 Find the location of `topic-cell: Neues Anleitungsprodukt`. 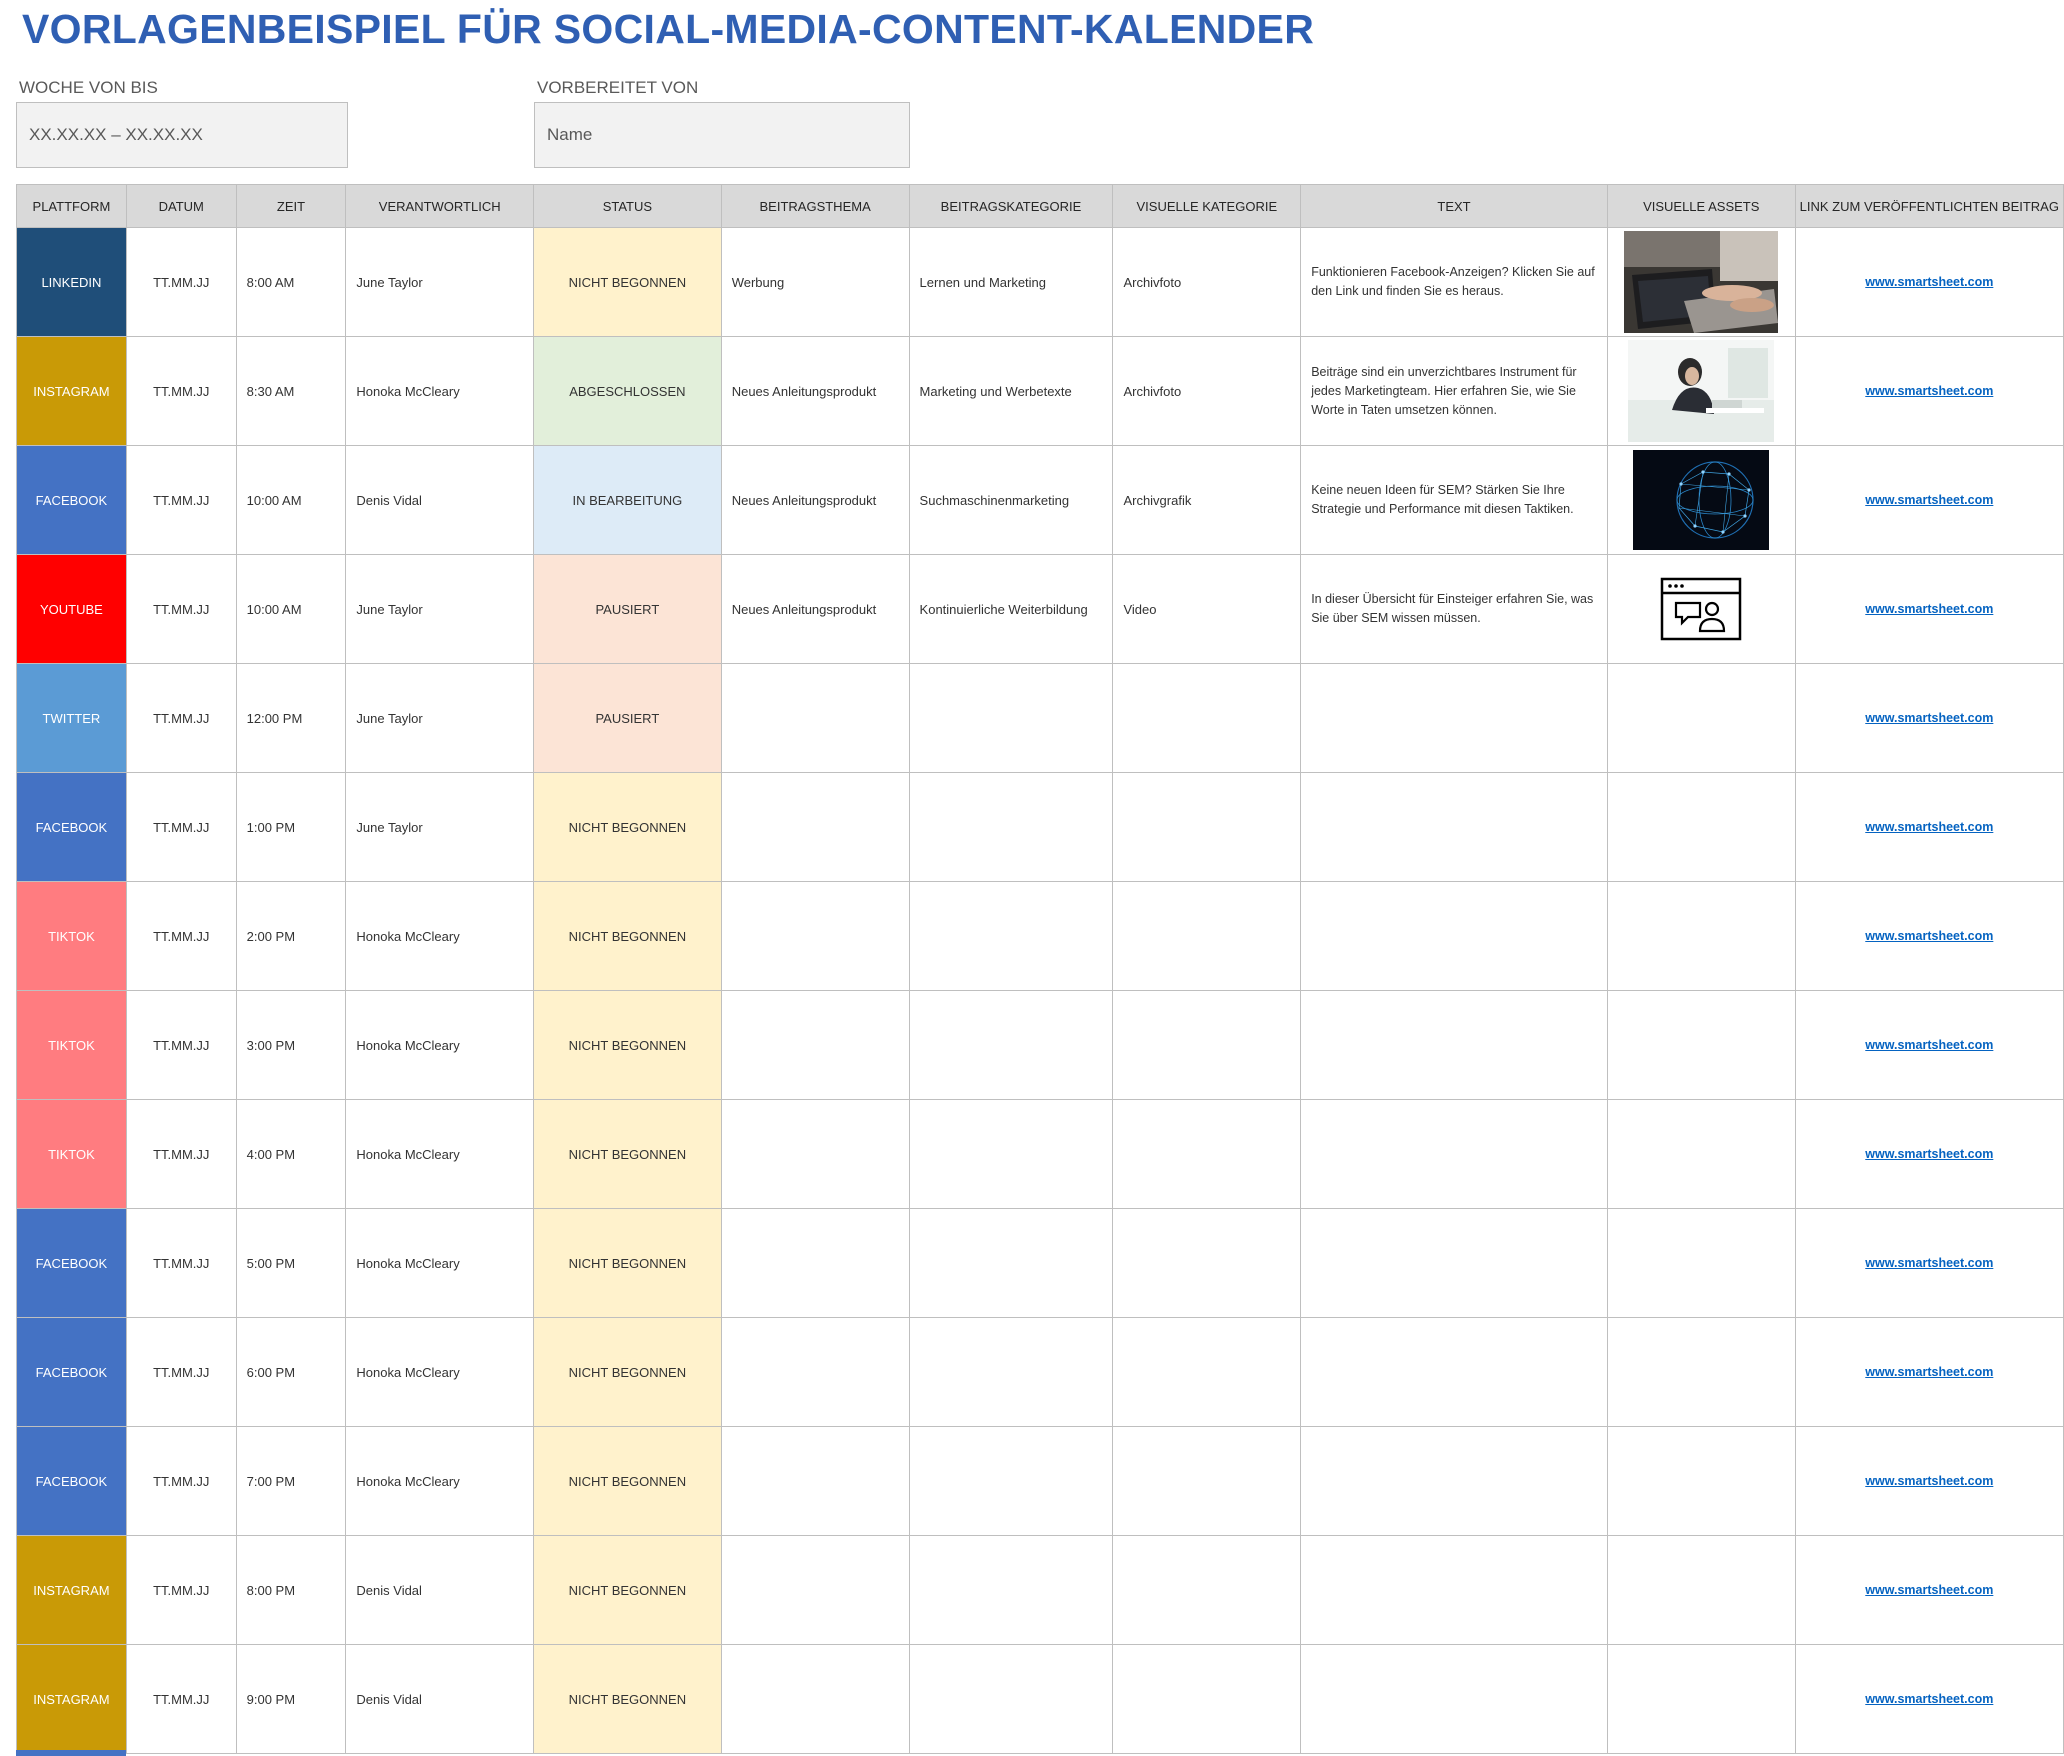

topic-cell: Neues Anleitungsprodukt is located at coordinates (815, 391).